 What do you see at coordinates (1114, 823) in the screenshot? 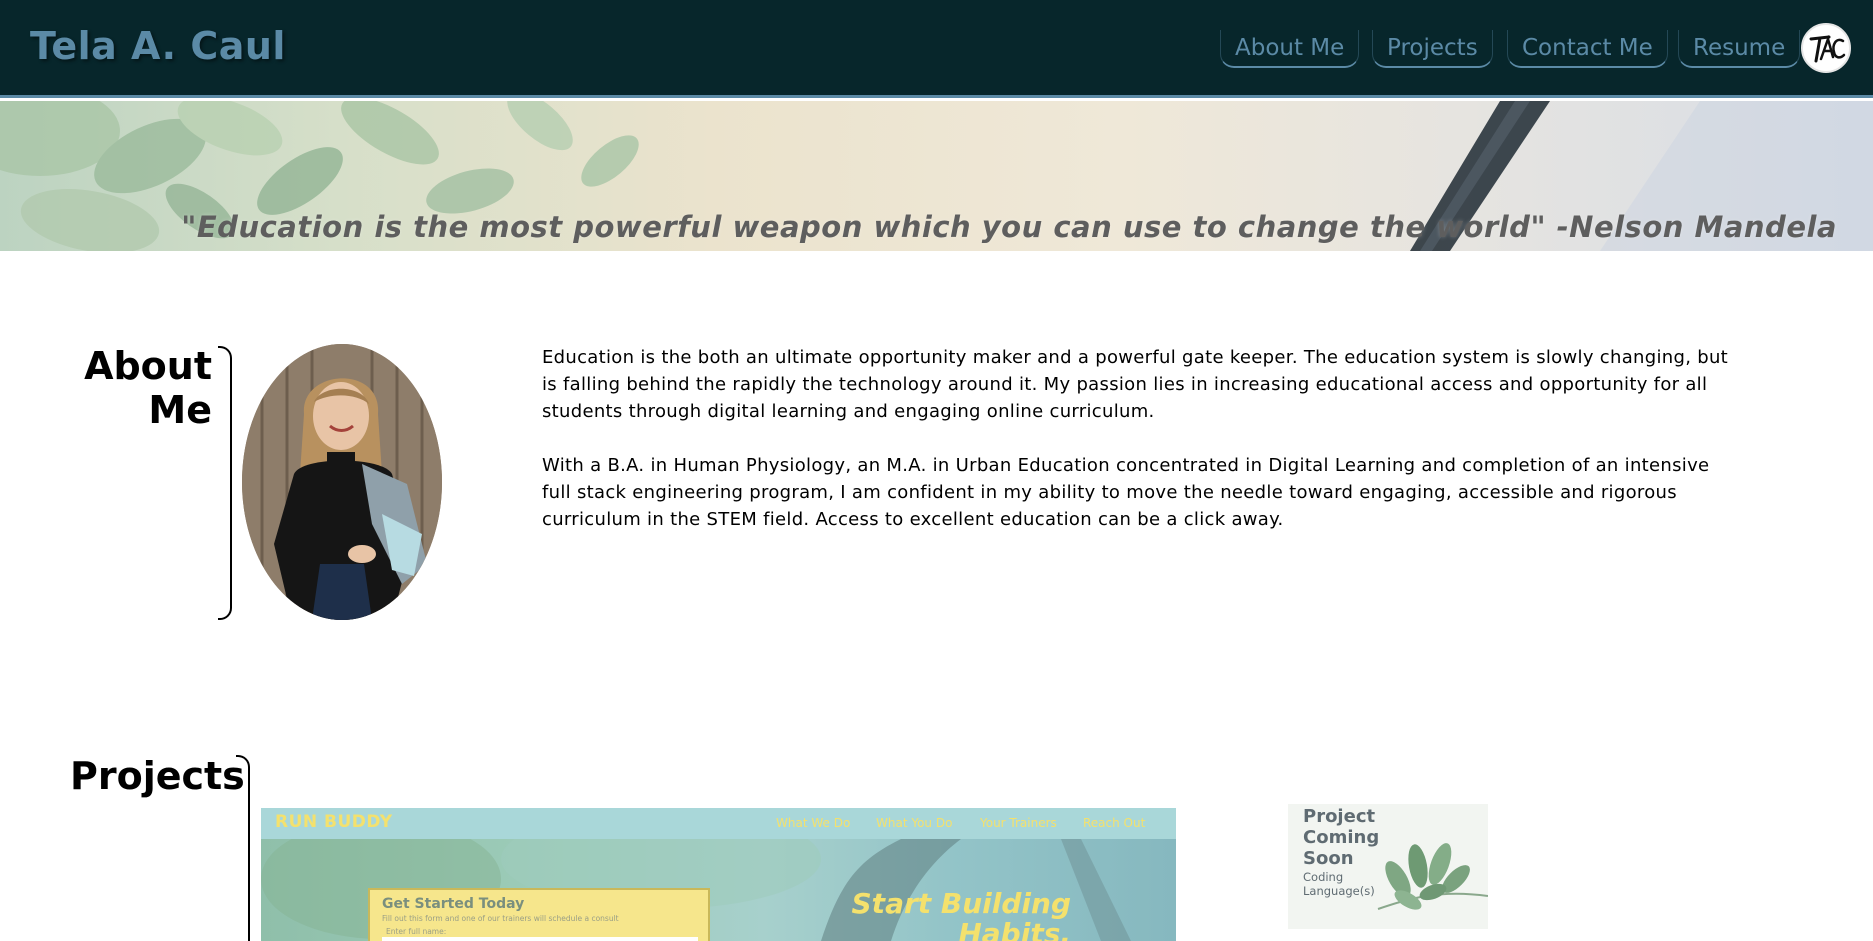
I see `run-buddy-nav-reach-out: Reach Out` at bounding box center [1114, 823].